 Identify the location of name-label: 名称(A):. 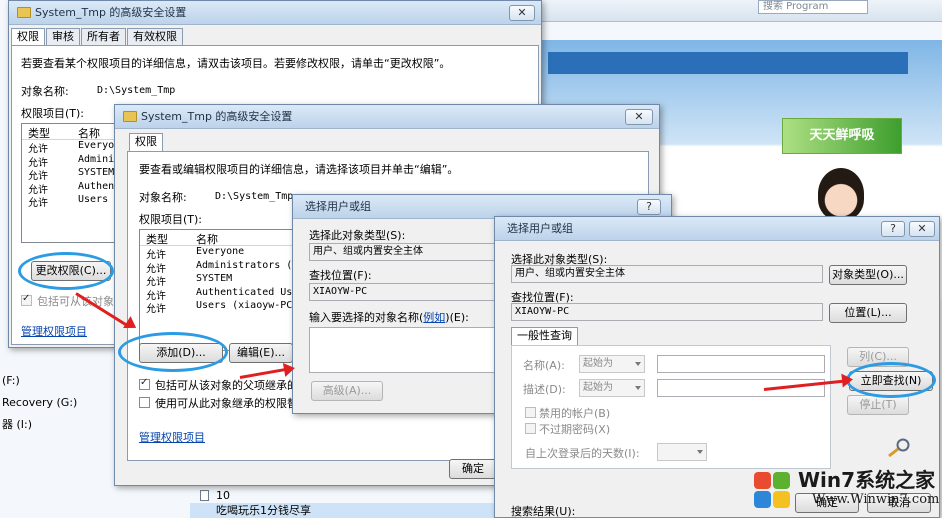
(544, 365).